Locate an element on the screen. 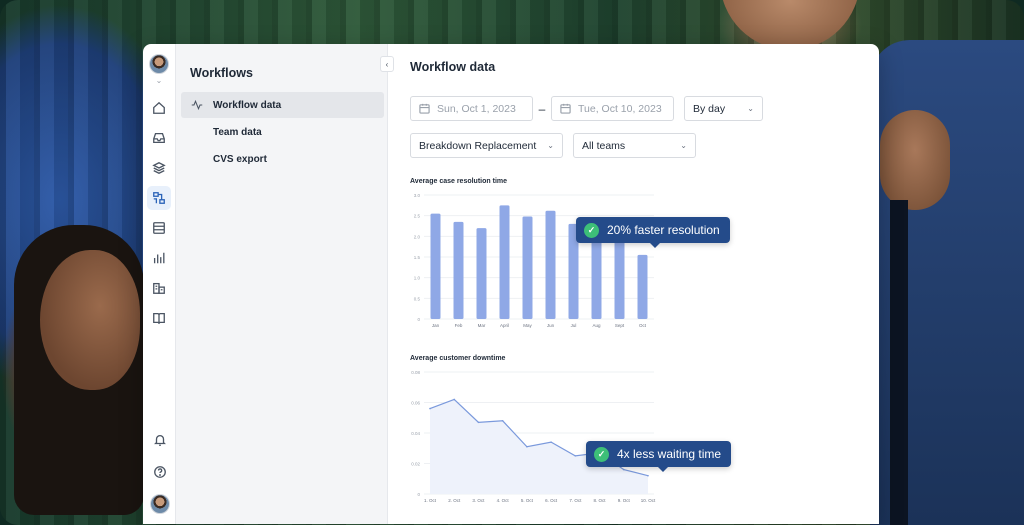 The width and height of the screenshot is (1024, 525). home-icon is located at coordinates (159, 108).